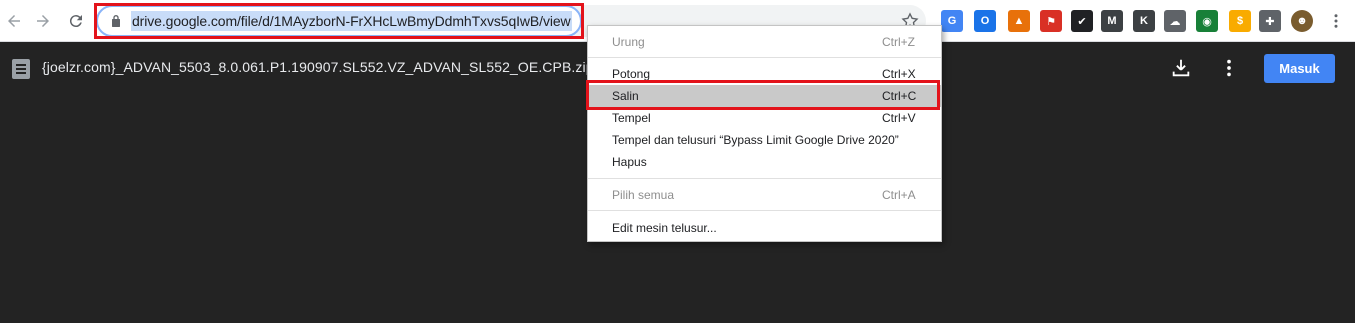  I want to click on flag-ext-icon: ⚑, so click(1051, 21).